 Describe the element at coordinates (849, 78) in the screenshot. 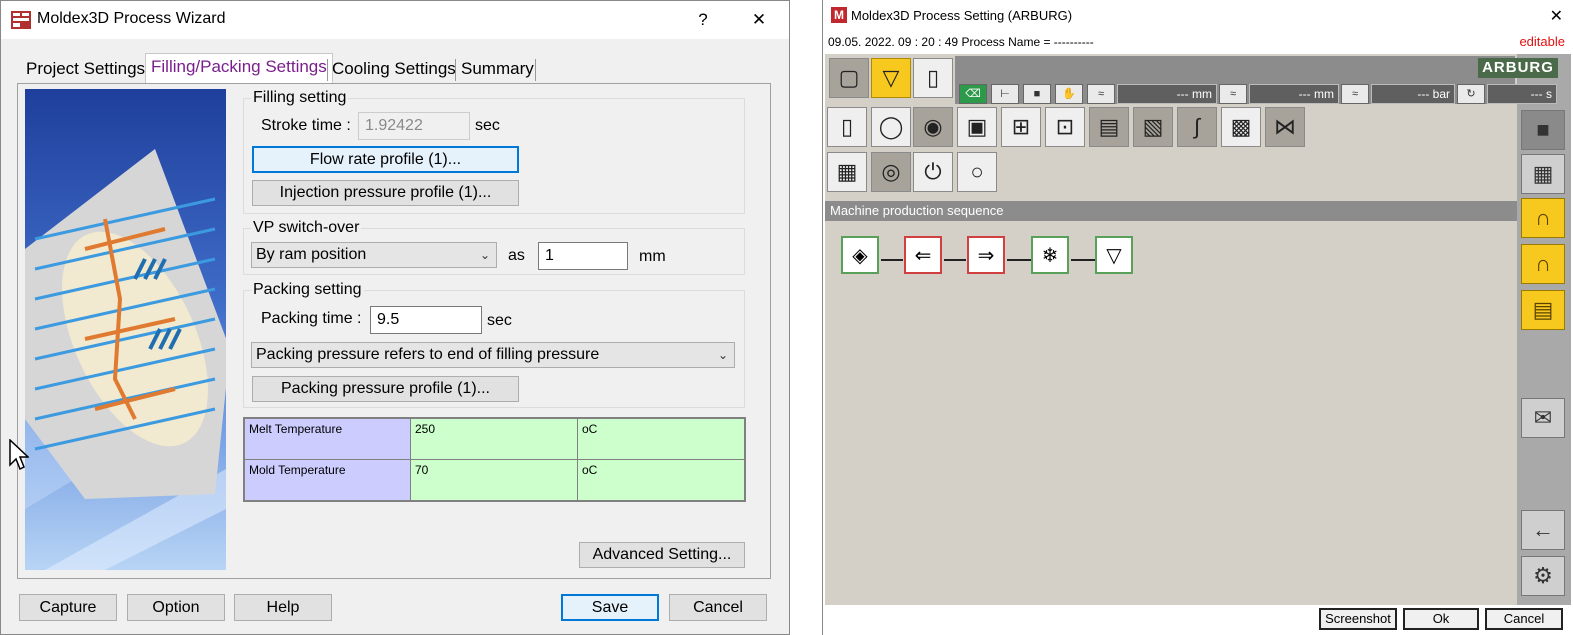

I see `machine-unit-icon: ▢` at that location.